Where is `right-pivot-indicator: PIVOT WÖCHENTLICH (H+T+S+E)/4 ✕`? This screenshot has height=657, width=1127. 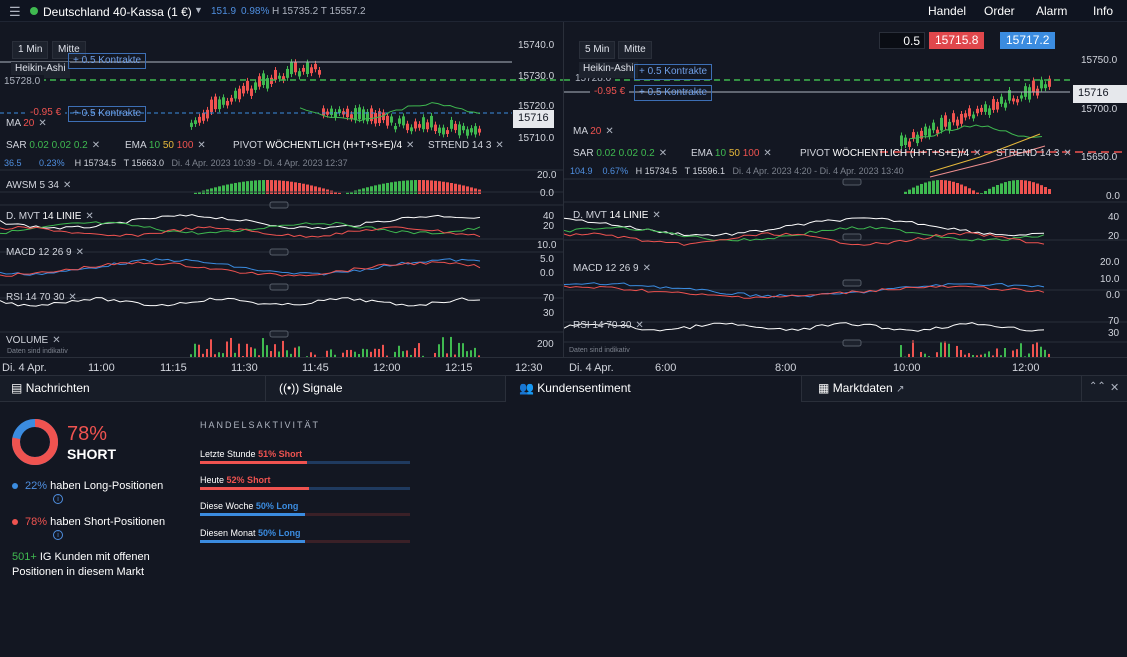
right-pivot-indicator: PIVOT WÖCHENTLICH (H+T+S+E)/4 ✕ is located at coordinates (890, 153).